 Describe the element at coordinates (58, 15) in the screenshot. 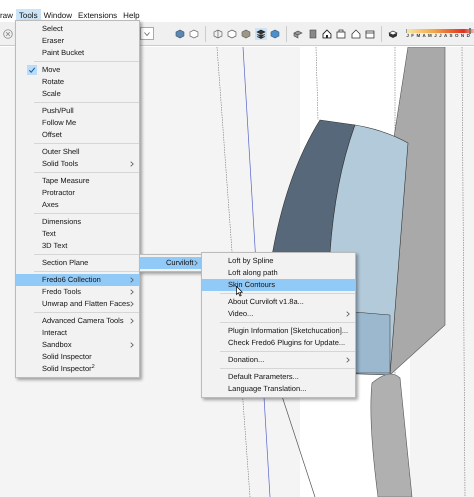

I see `menu-bar-item: Window` at that location.